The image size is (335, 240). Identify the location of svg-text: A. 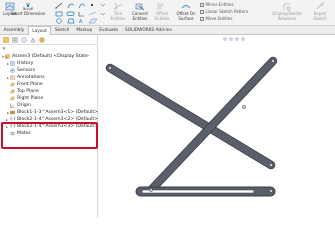
(81, 22).